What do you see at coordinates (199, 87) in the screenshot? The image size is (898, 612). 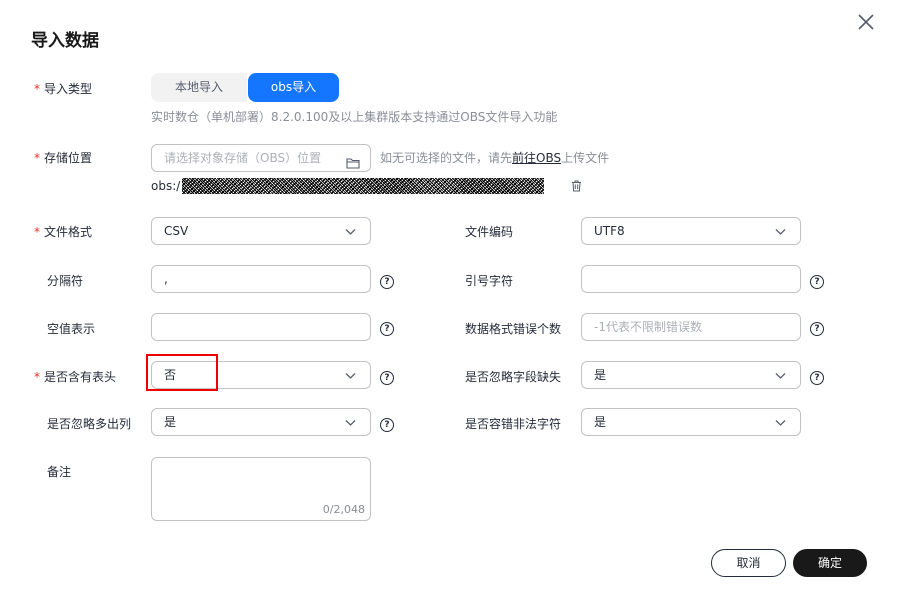 I see `local-import-option: 本地导入` at bounding box center [199, 87].